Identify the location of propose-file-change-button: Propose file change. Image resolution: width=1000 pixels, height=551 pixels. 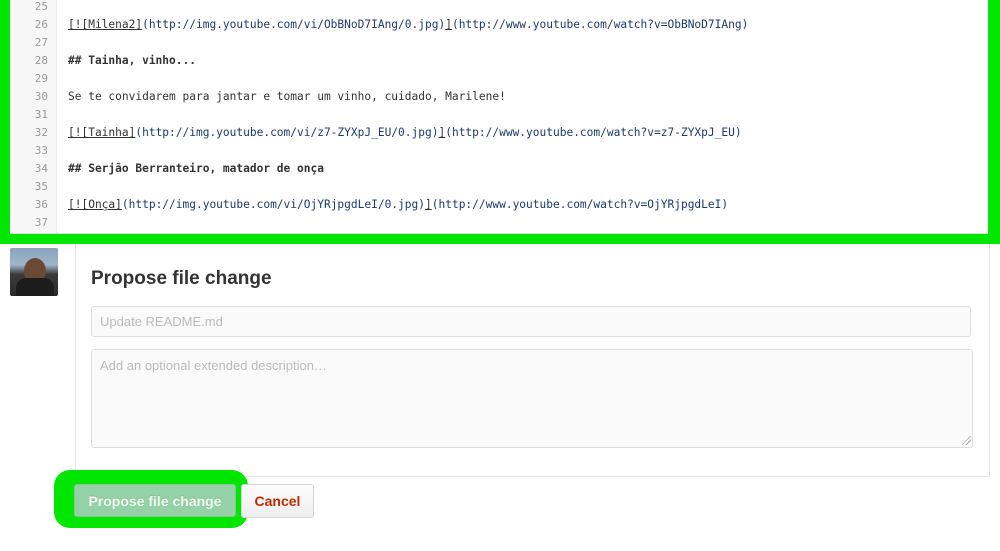
(155, 500).